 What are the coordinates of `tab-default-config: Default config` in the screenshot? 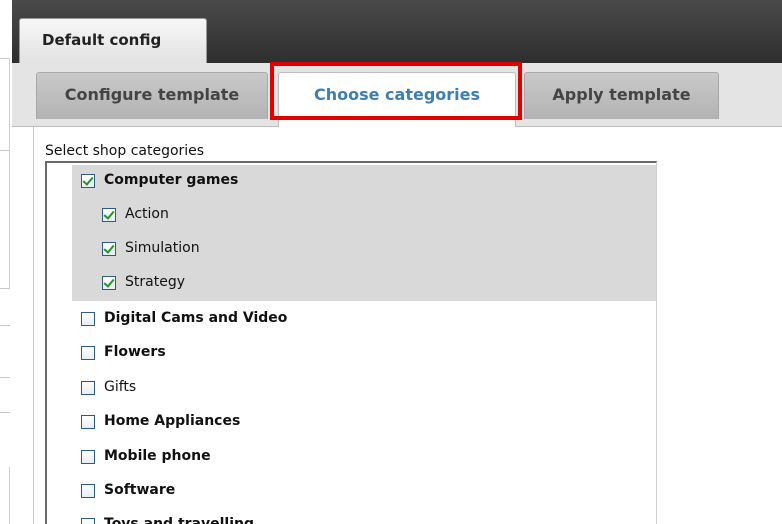 It's located at (113, 40).